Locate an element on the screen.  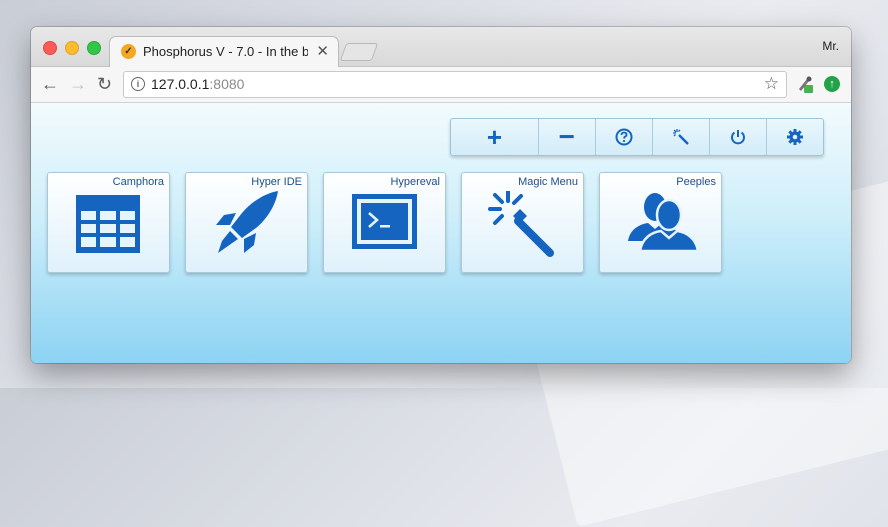
browser-toolbar: ← → ↻ i 127.0.0.1:8080 ☆ ↑ is located at coordinates (441, 85).